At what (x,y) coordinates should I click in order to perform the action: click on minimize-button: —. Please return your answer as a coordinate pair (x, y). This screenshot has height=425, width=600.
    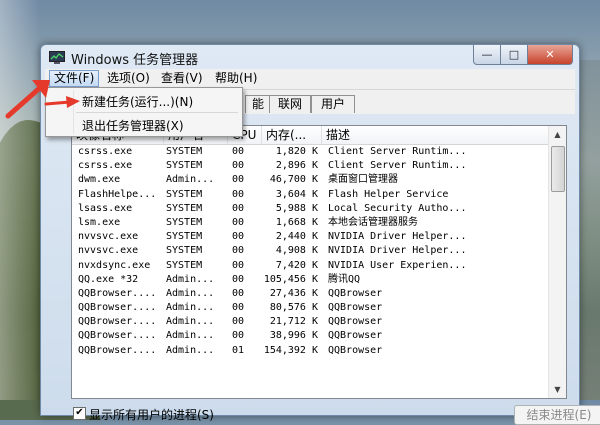
    Looking at the image, I should click on (487, 55).